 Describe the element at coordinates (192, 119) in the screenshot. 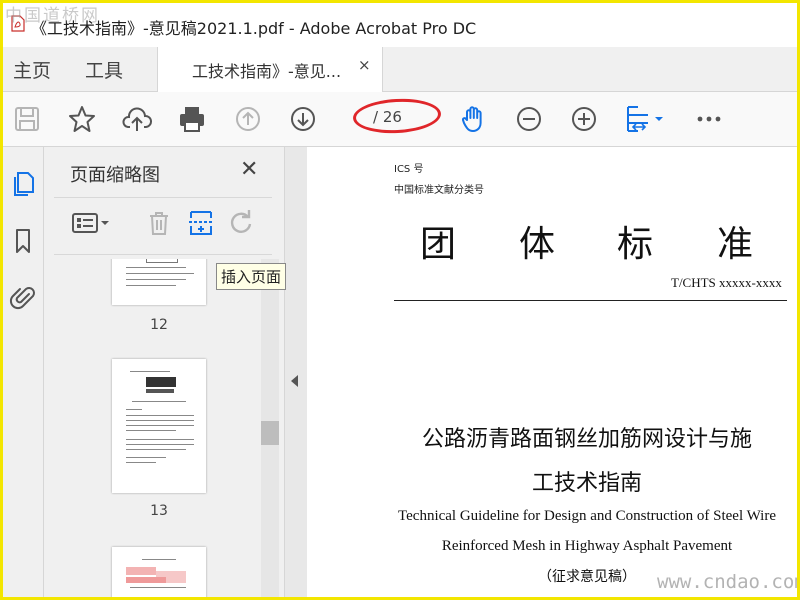

I see `print-icon` at that location.